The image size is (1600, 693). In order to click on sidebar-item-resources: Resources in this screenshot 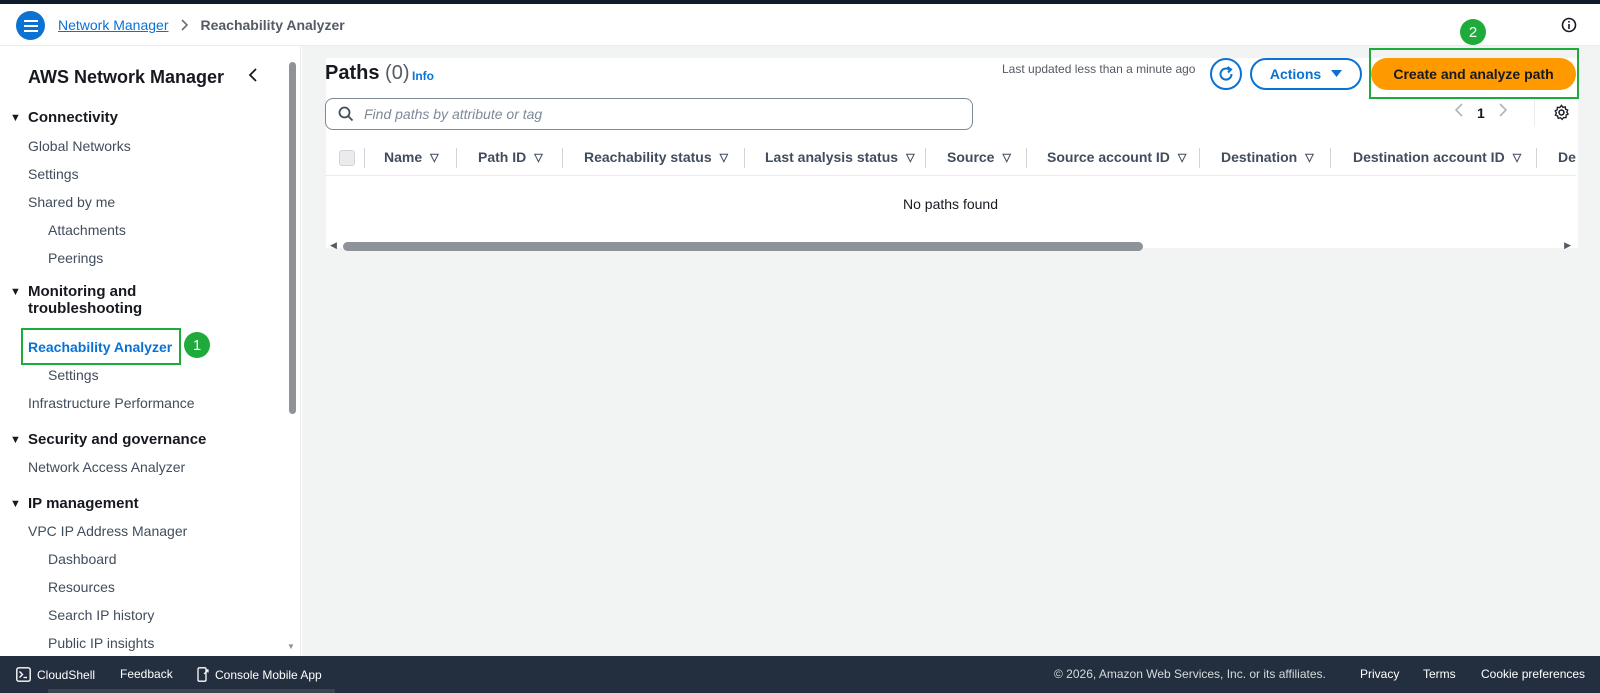, I will do `click(81, 587)`.